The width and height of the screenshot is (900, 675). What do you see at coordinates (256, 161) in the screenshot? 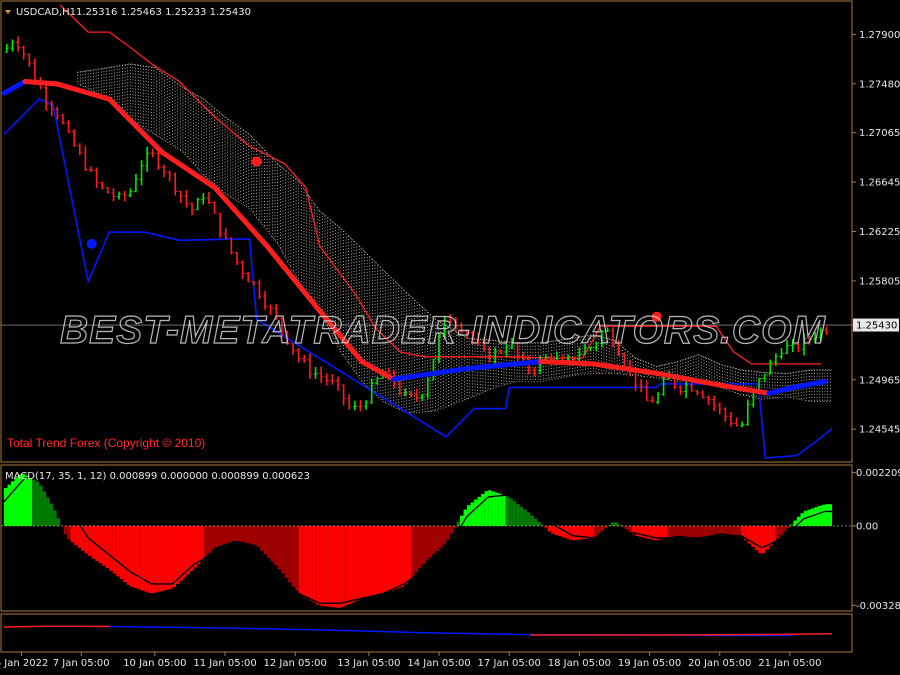
I see `signal-dot` at bounding box center [256, 161].